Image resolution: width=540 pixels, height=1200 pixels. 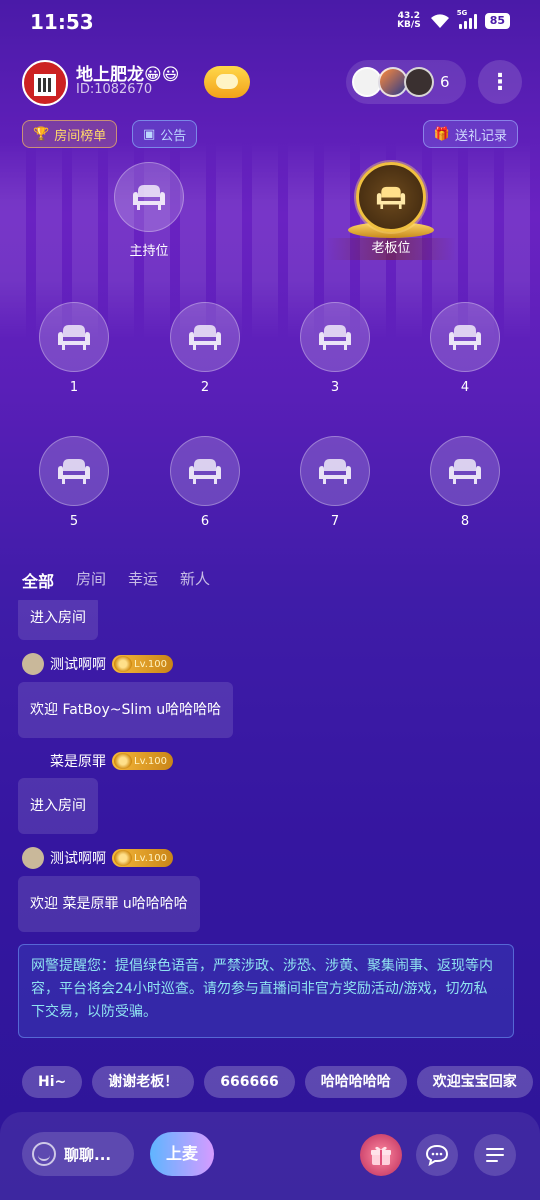 I want to click on chat-user-row: 菜是原罪 Lv.100, so click(x=97, y=761).